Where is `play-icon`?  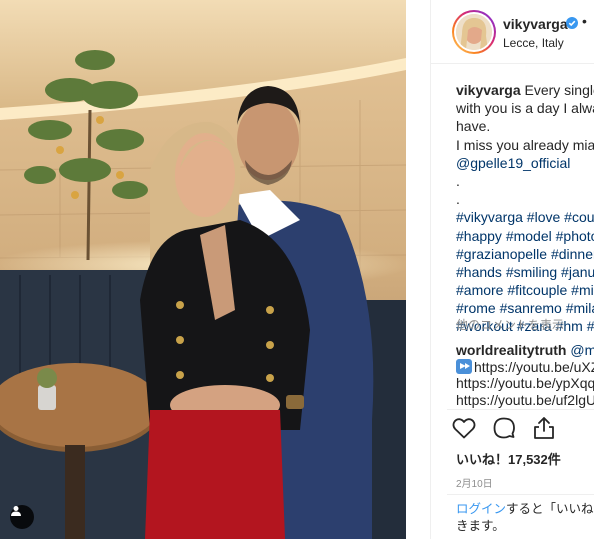 play-icon is located at coordinates (464, 366).